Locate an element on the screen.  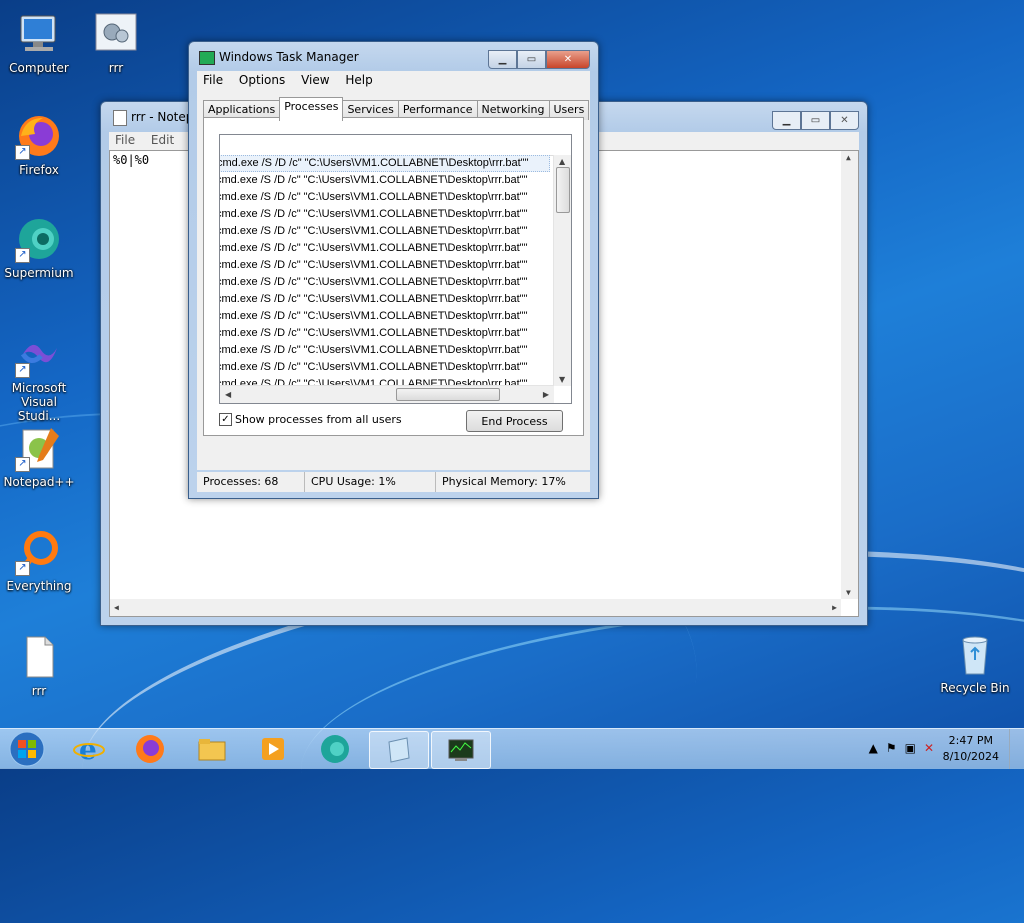
end-process-button: End Process is located at coordinates (514, 421).